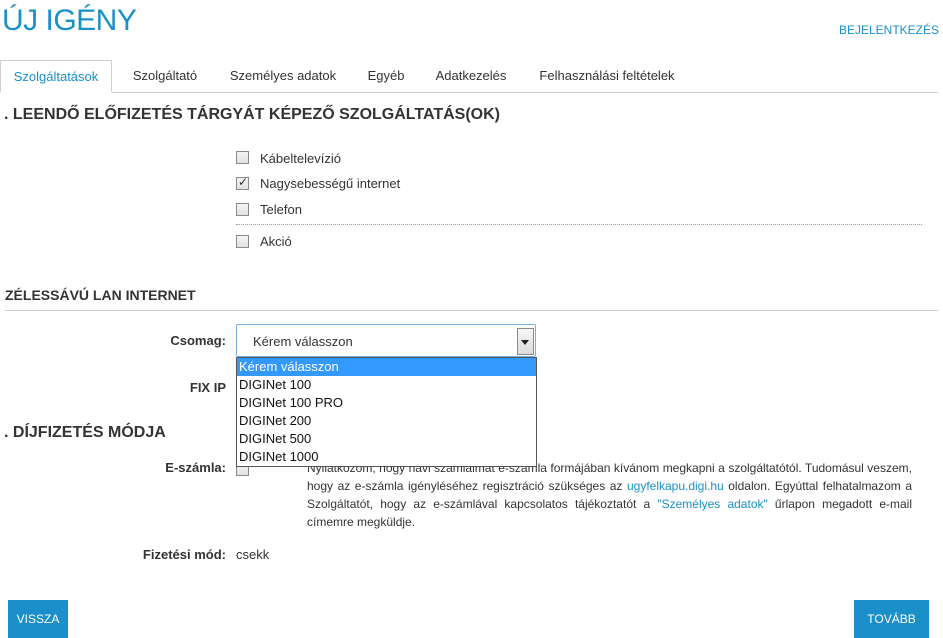 The image size is (943, 638). Describe the element at coordinates (386, 385) in the screenshot. I see `dropdown-option: DIGINet 100` at that location.